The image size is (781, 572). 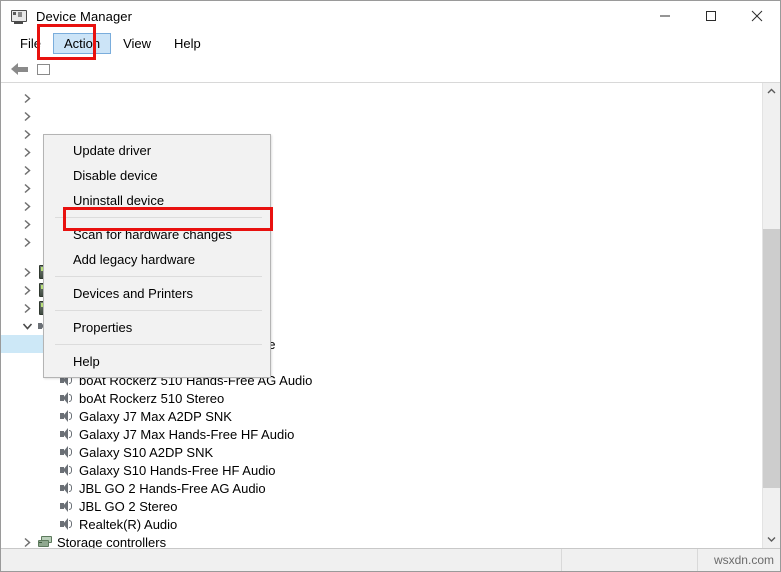 I want to click on menu-item-update-driver: Update driver, so click(x=157, y=150).